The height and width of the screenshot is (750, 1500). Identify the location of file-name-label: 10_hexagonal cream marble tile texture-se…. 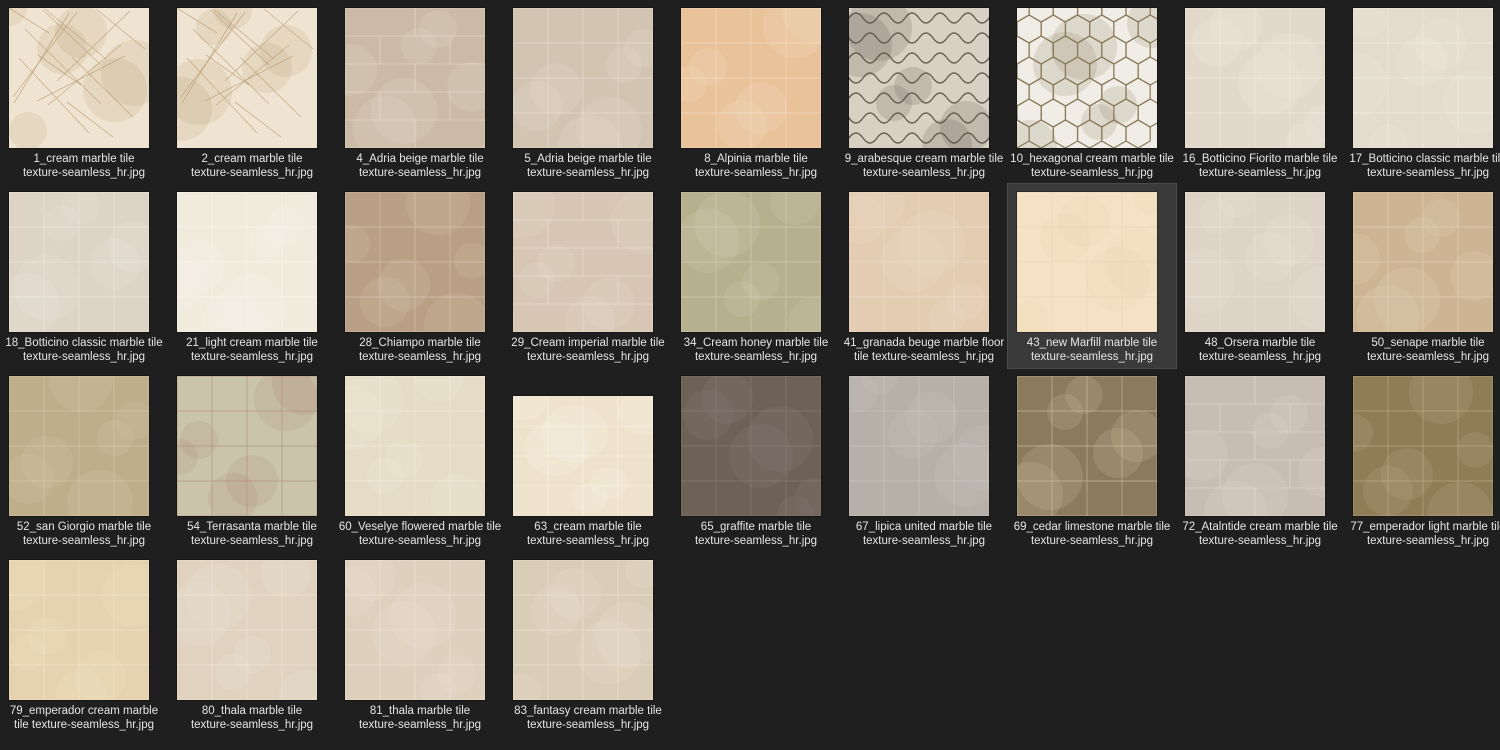
(1092, 166).